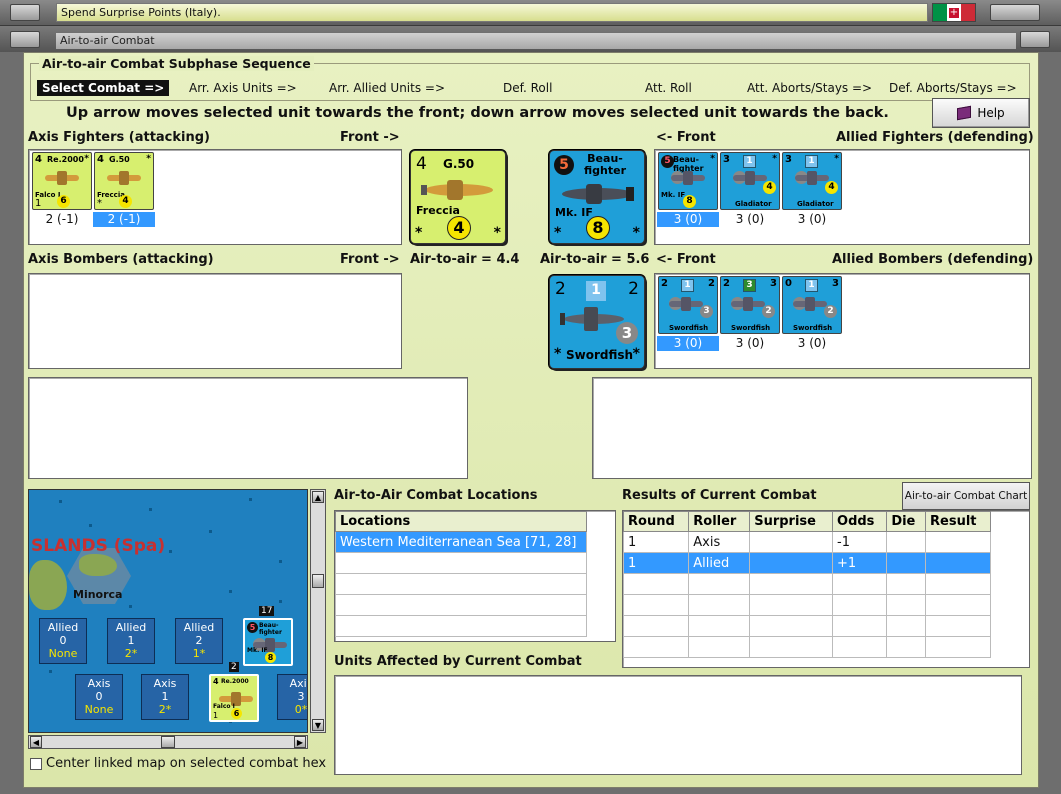 This screenshot has height=794, width=1061. I want to click on sub-titlebar: Air-to-air Combat, so click(530, 39).